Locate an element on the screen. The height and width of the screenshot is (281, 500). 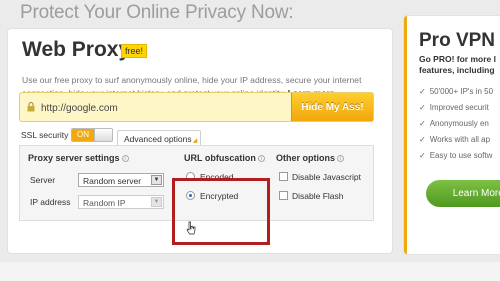
server-select: Random server ▼ is located at coordinates (121, 180).